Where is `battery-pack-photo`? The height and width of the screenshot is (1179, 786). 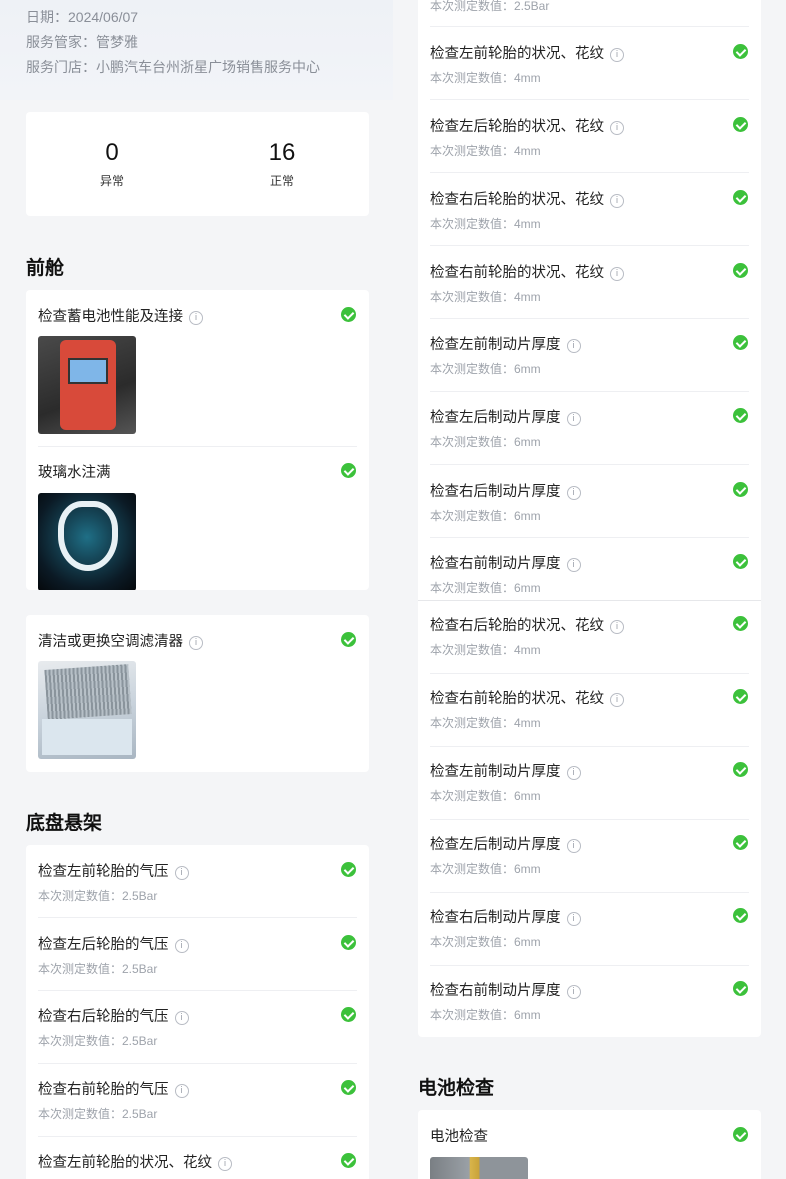 battery-pack-photo is located at coordinates (479, 1168).